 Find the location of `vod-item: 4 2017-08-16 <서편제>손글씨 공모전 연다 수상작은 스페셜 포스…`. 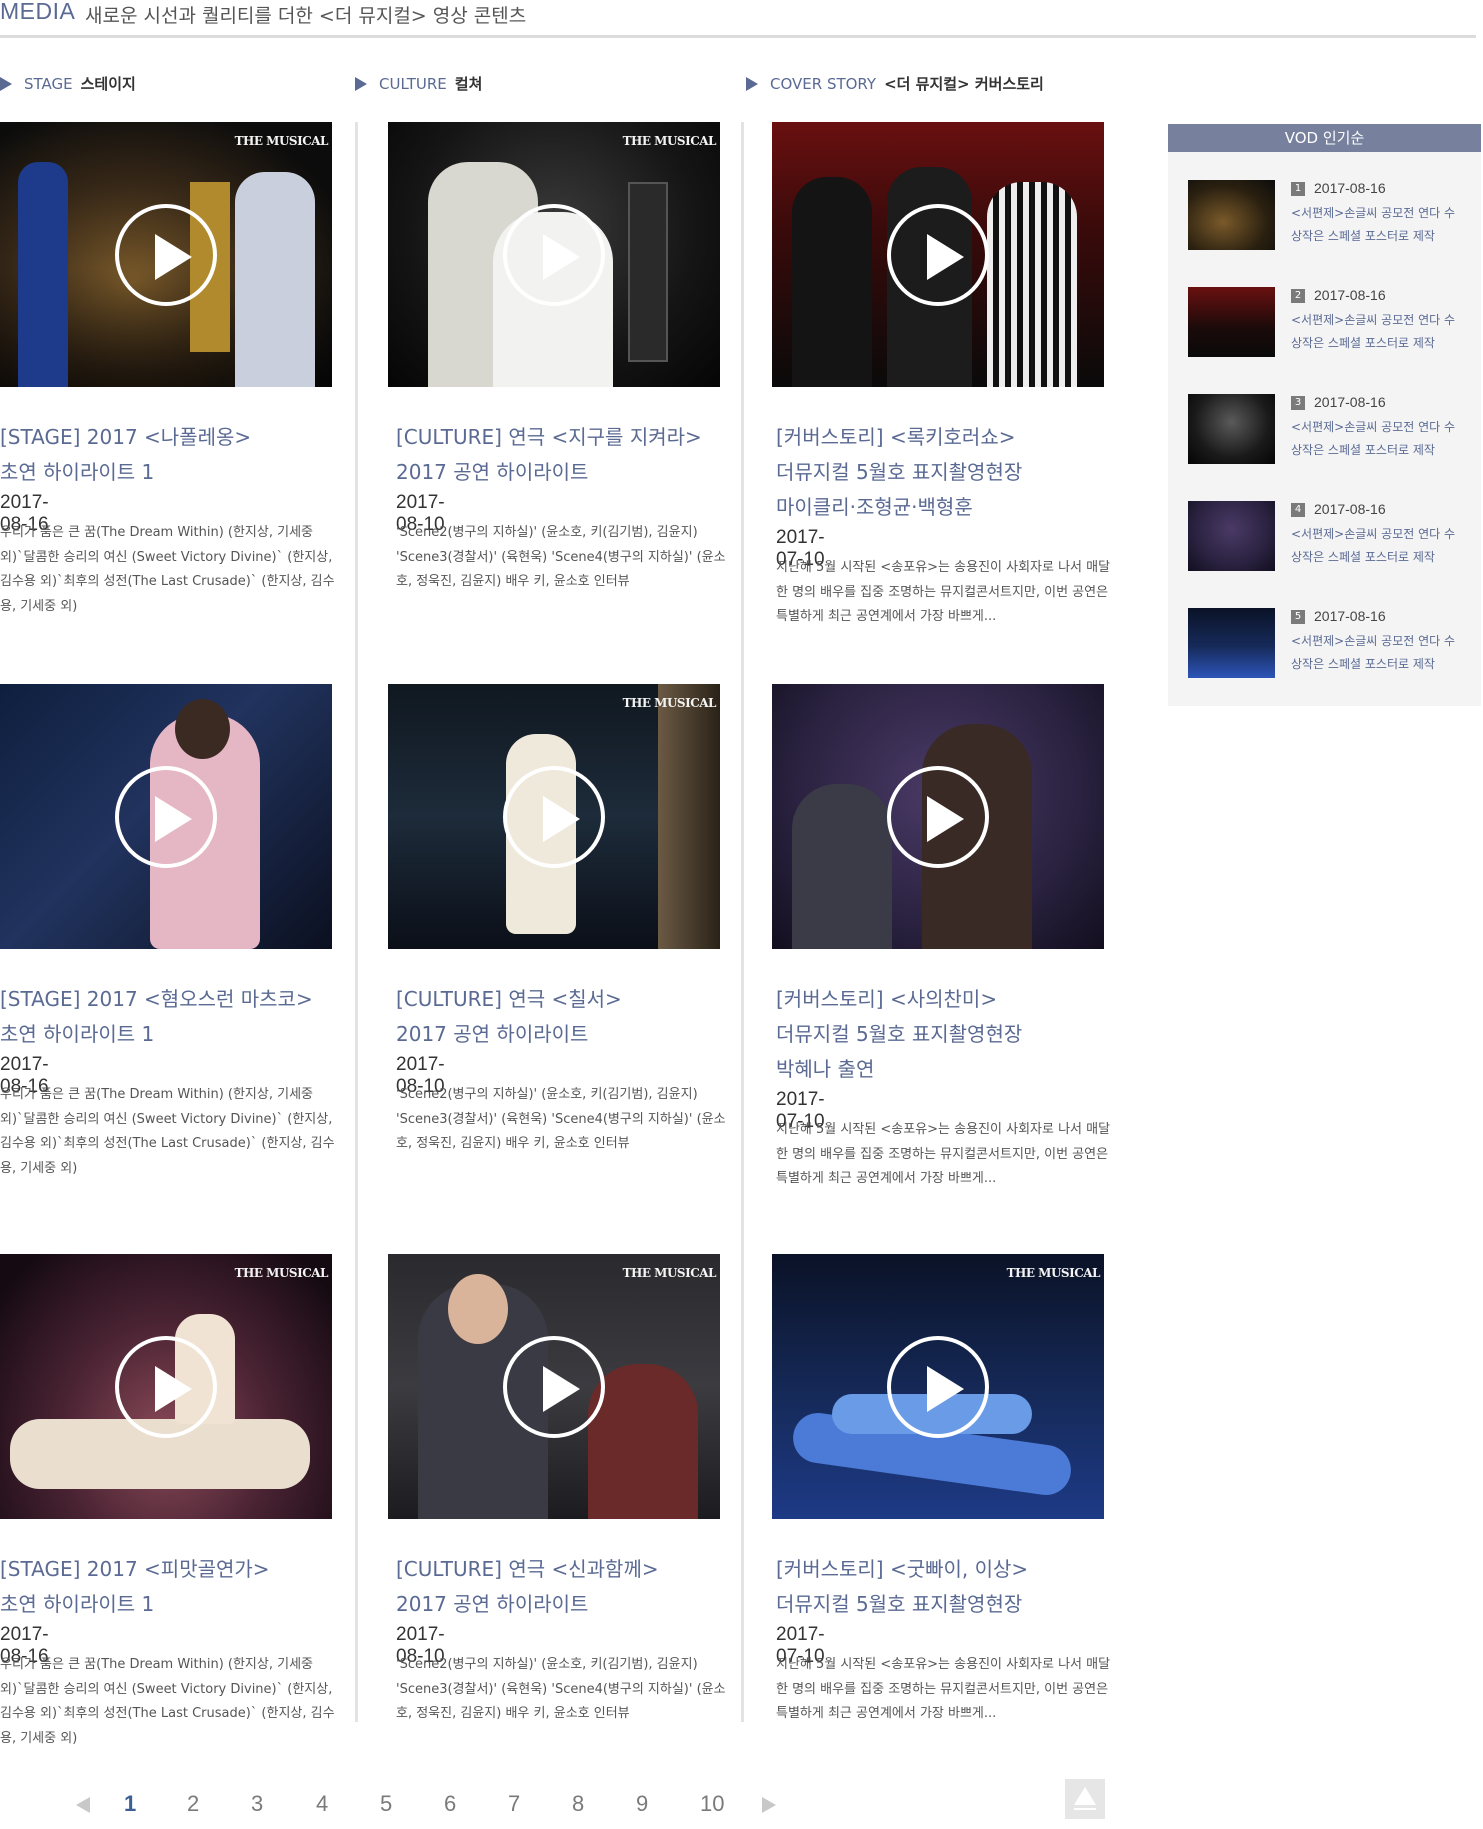

vod-item: 4 2017-08-16 <서편제>손글씨 공모전 연다 수상작은 스페셜 포스… is located at coordinates (1330, 536).